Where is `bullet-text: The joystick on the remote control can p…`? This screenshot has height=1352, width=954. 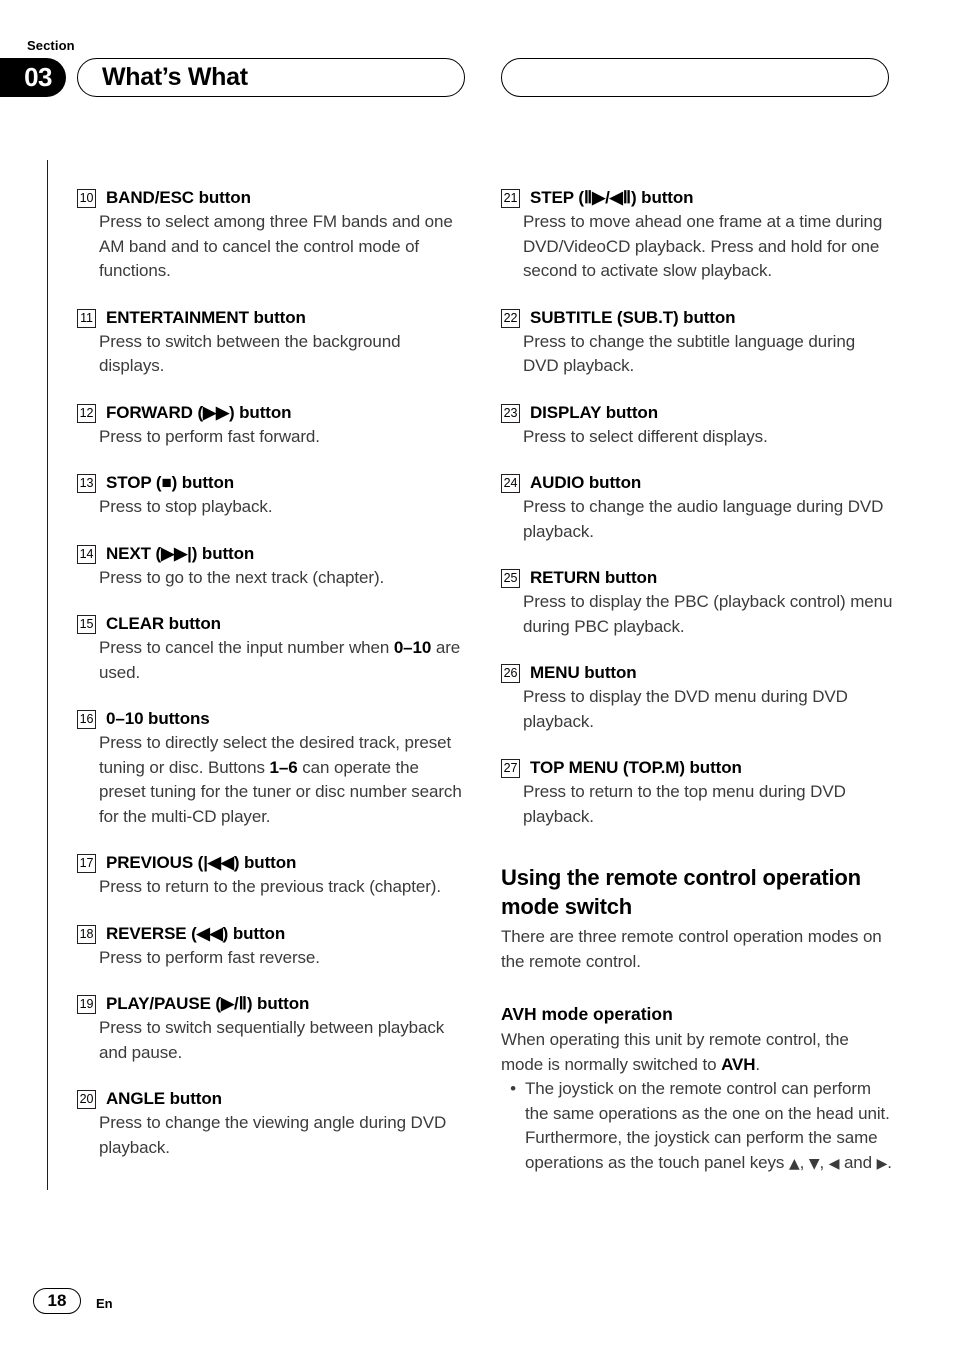
bullet-text: The joystick on the remote control can p… is located at coordinates (709, 1126).